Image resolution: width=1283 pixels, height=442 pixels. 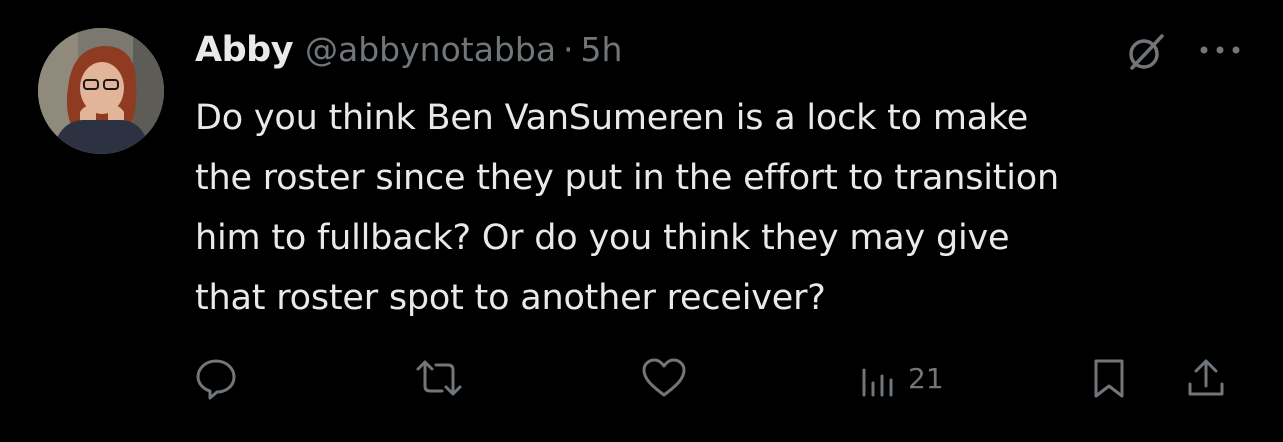 I want to click on display-name: Abby, so click(x=244, y=50).